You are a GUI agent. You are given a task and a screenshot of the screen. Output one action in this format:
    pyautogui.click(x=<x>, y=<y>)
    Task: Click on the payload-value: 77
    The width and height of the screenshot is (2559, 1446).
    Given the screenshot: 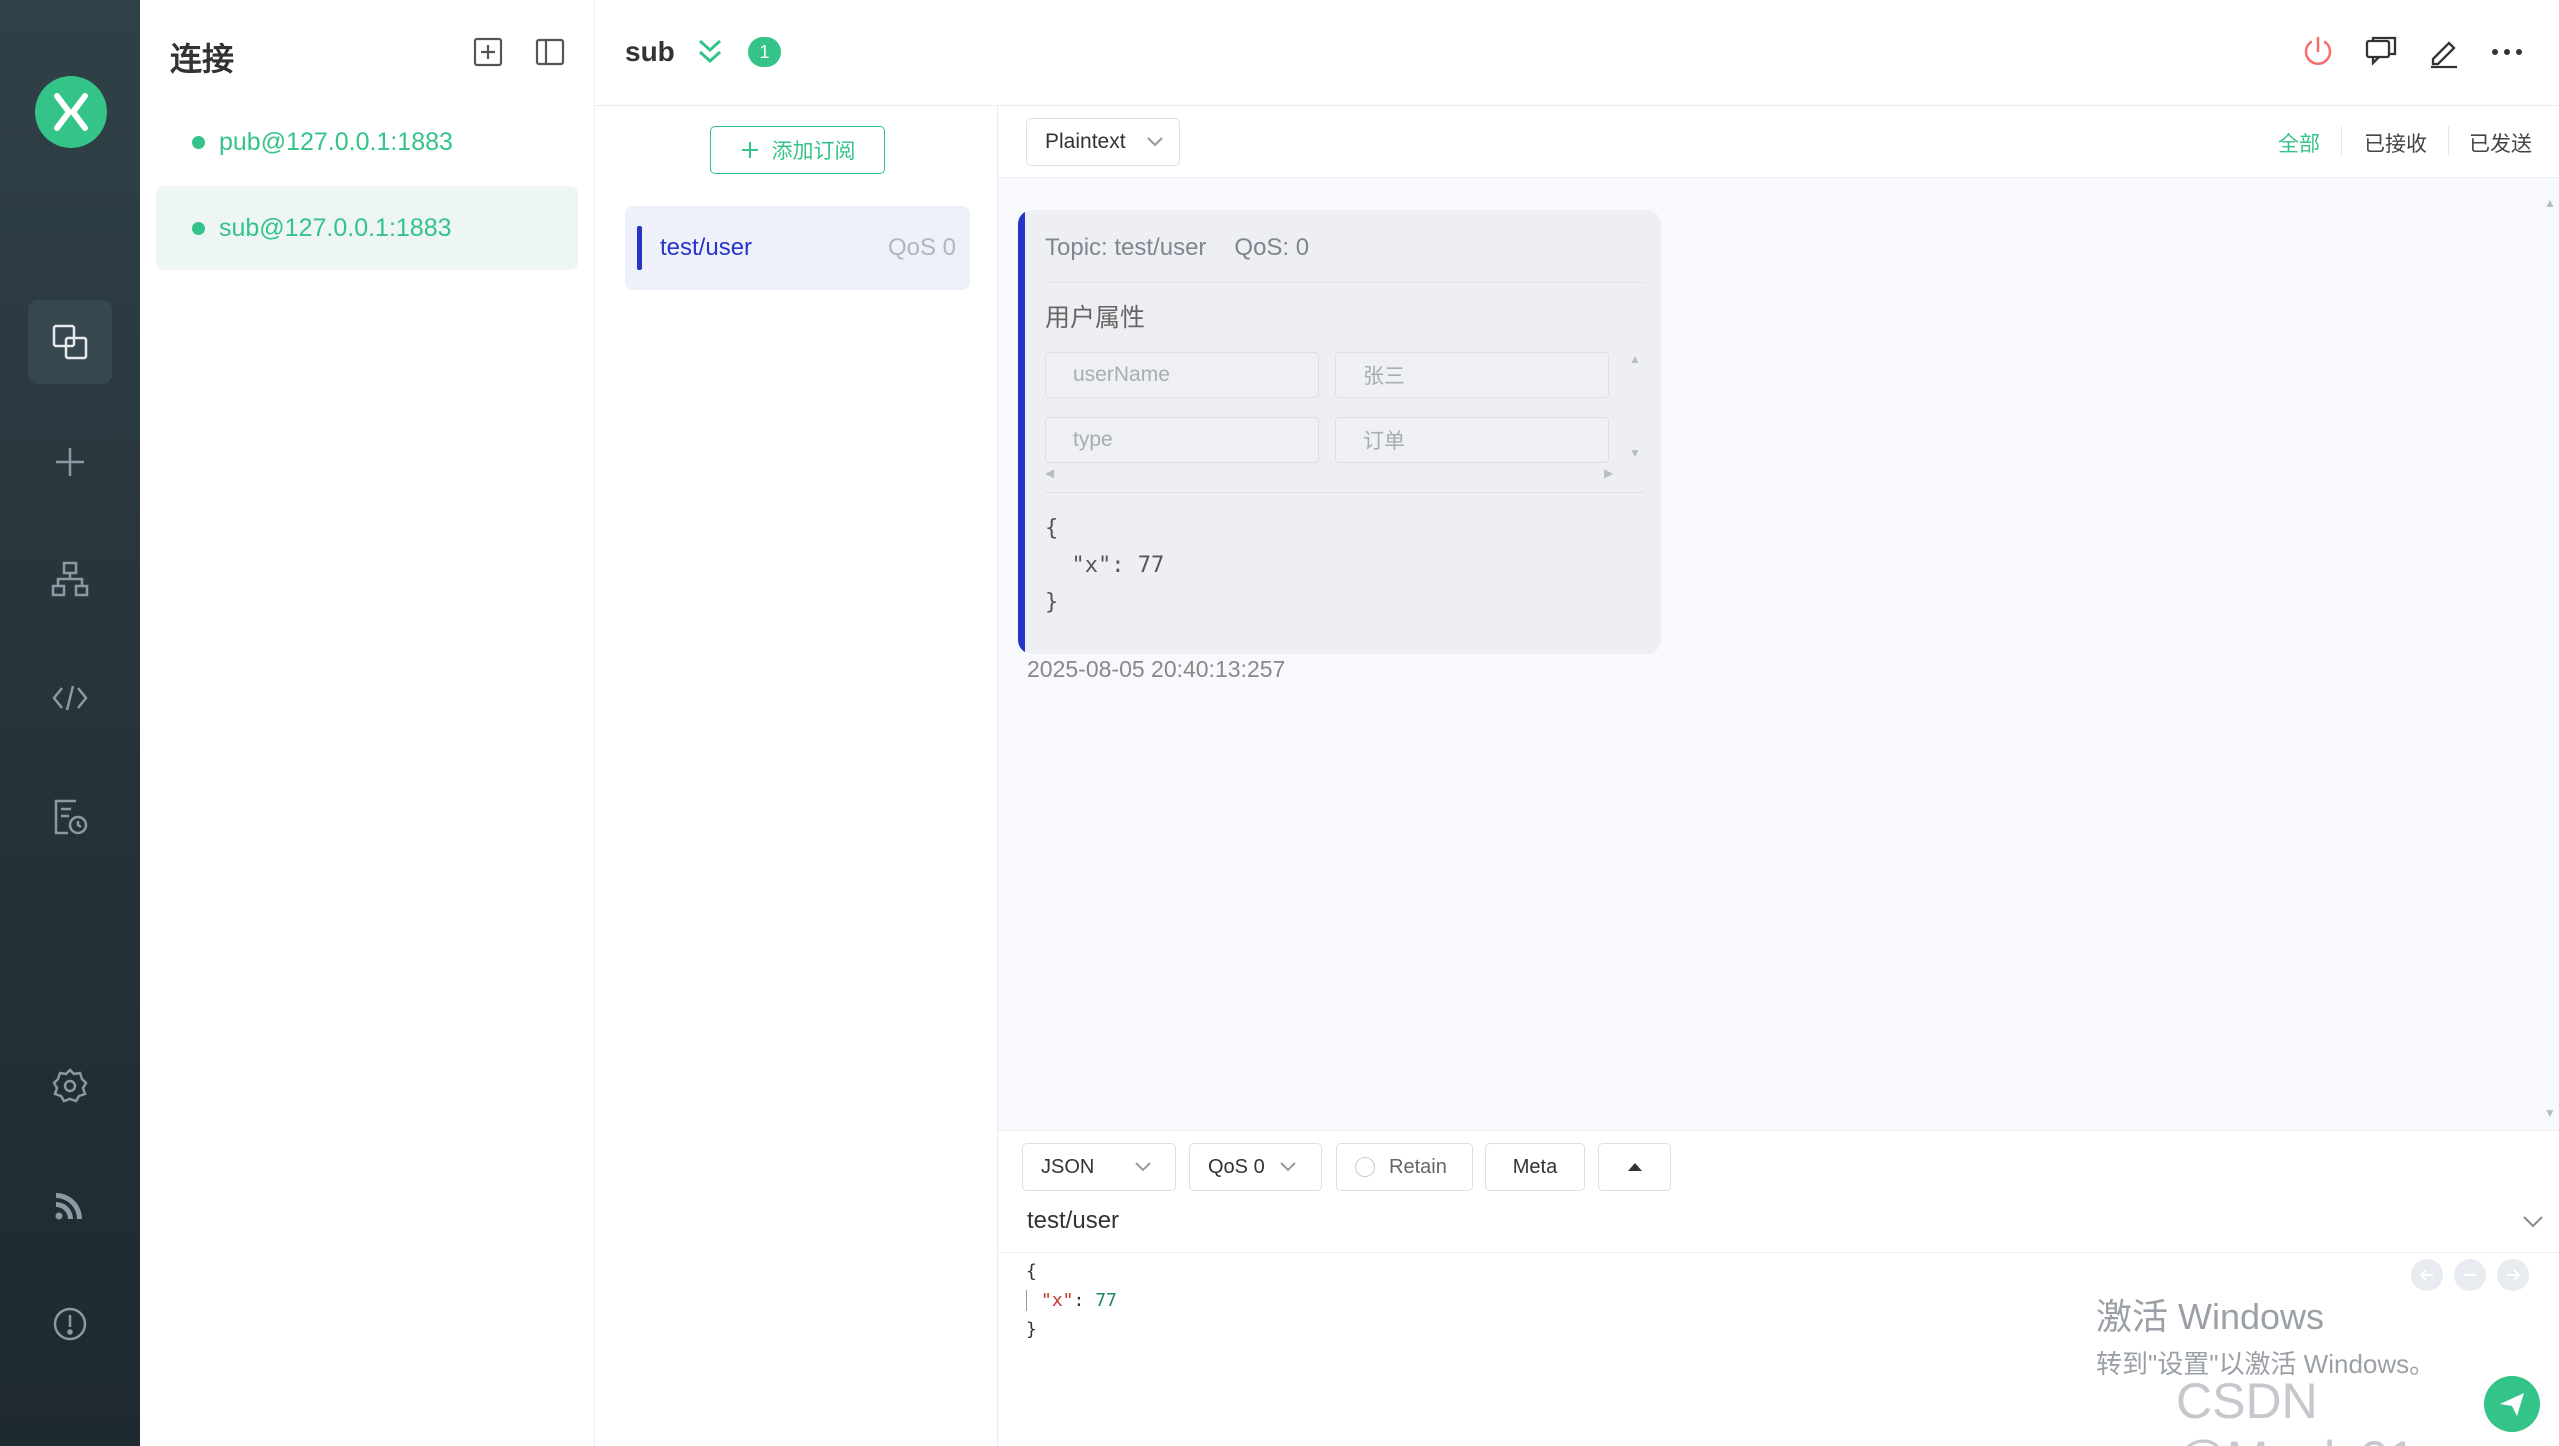 What is the action you would take?
    pyautogui.click(x=1106, y=1300)
    